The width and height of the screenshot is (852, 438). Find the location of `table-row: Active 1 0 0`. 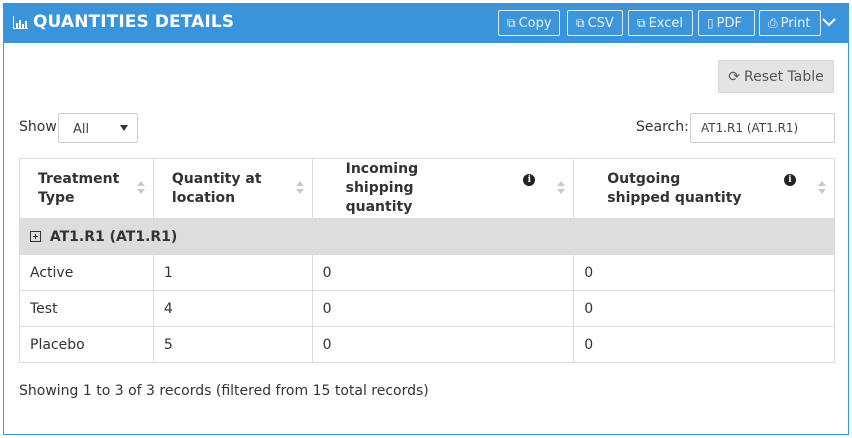

table-row: Active 1 0 0 is located at coordinates (427, 272).